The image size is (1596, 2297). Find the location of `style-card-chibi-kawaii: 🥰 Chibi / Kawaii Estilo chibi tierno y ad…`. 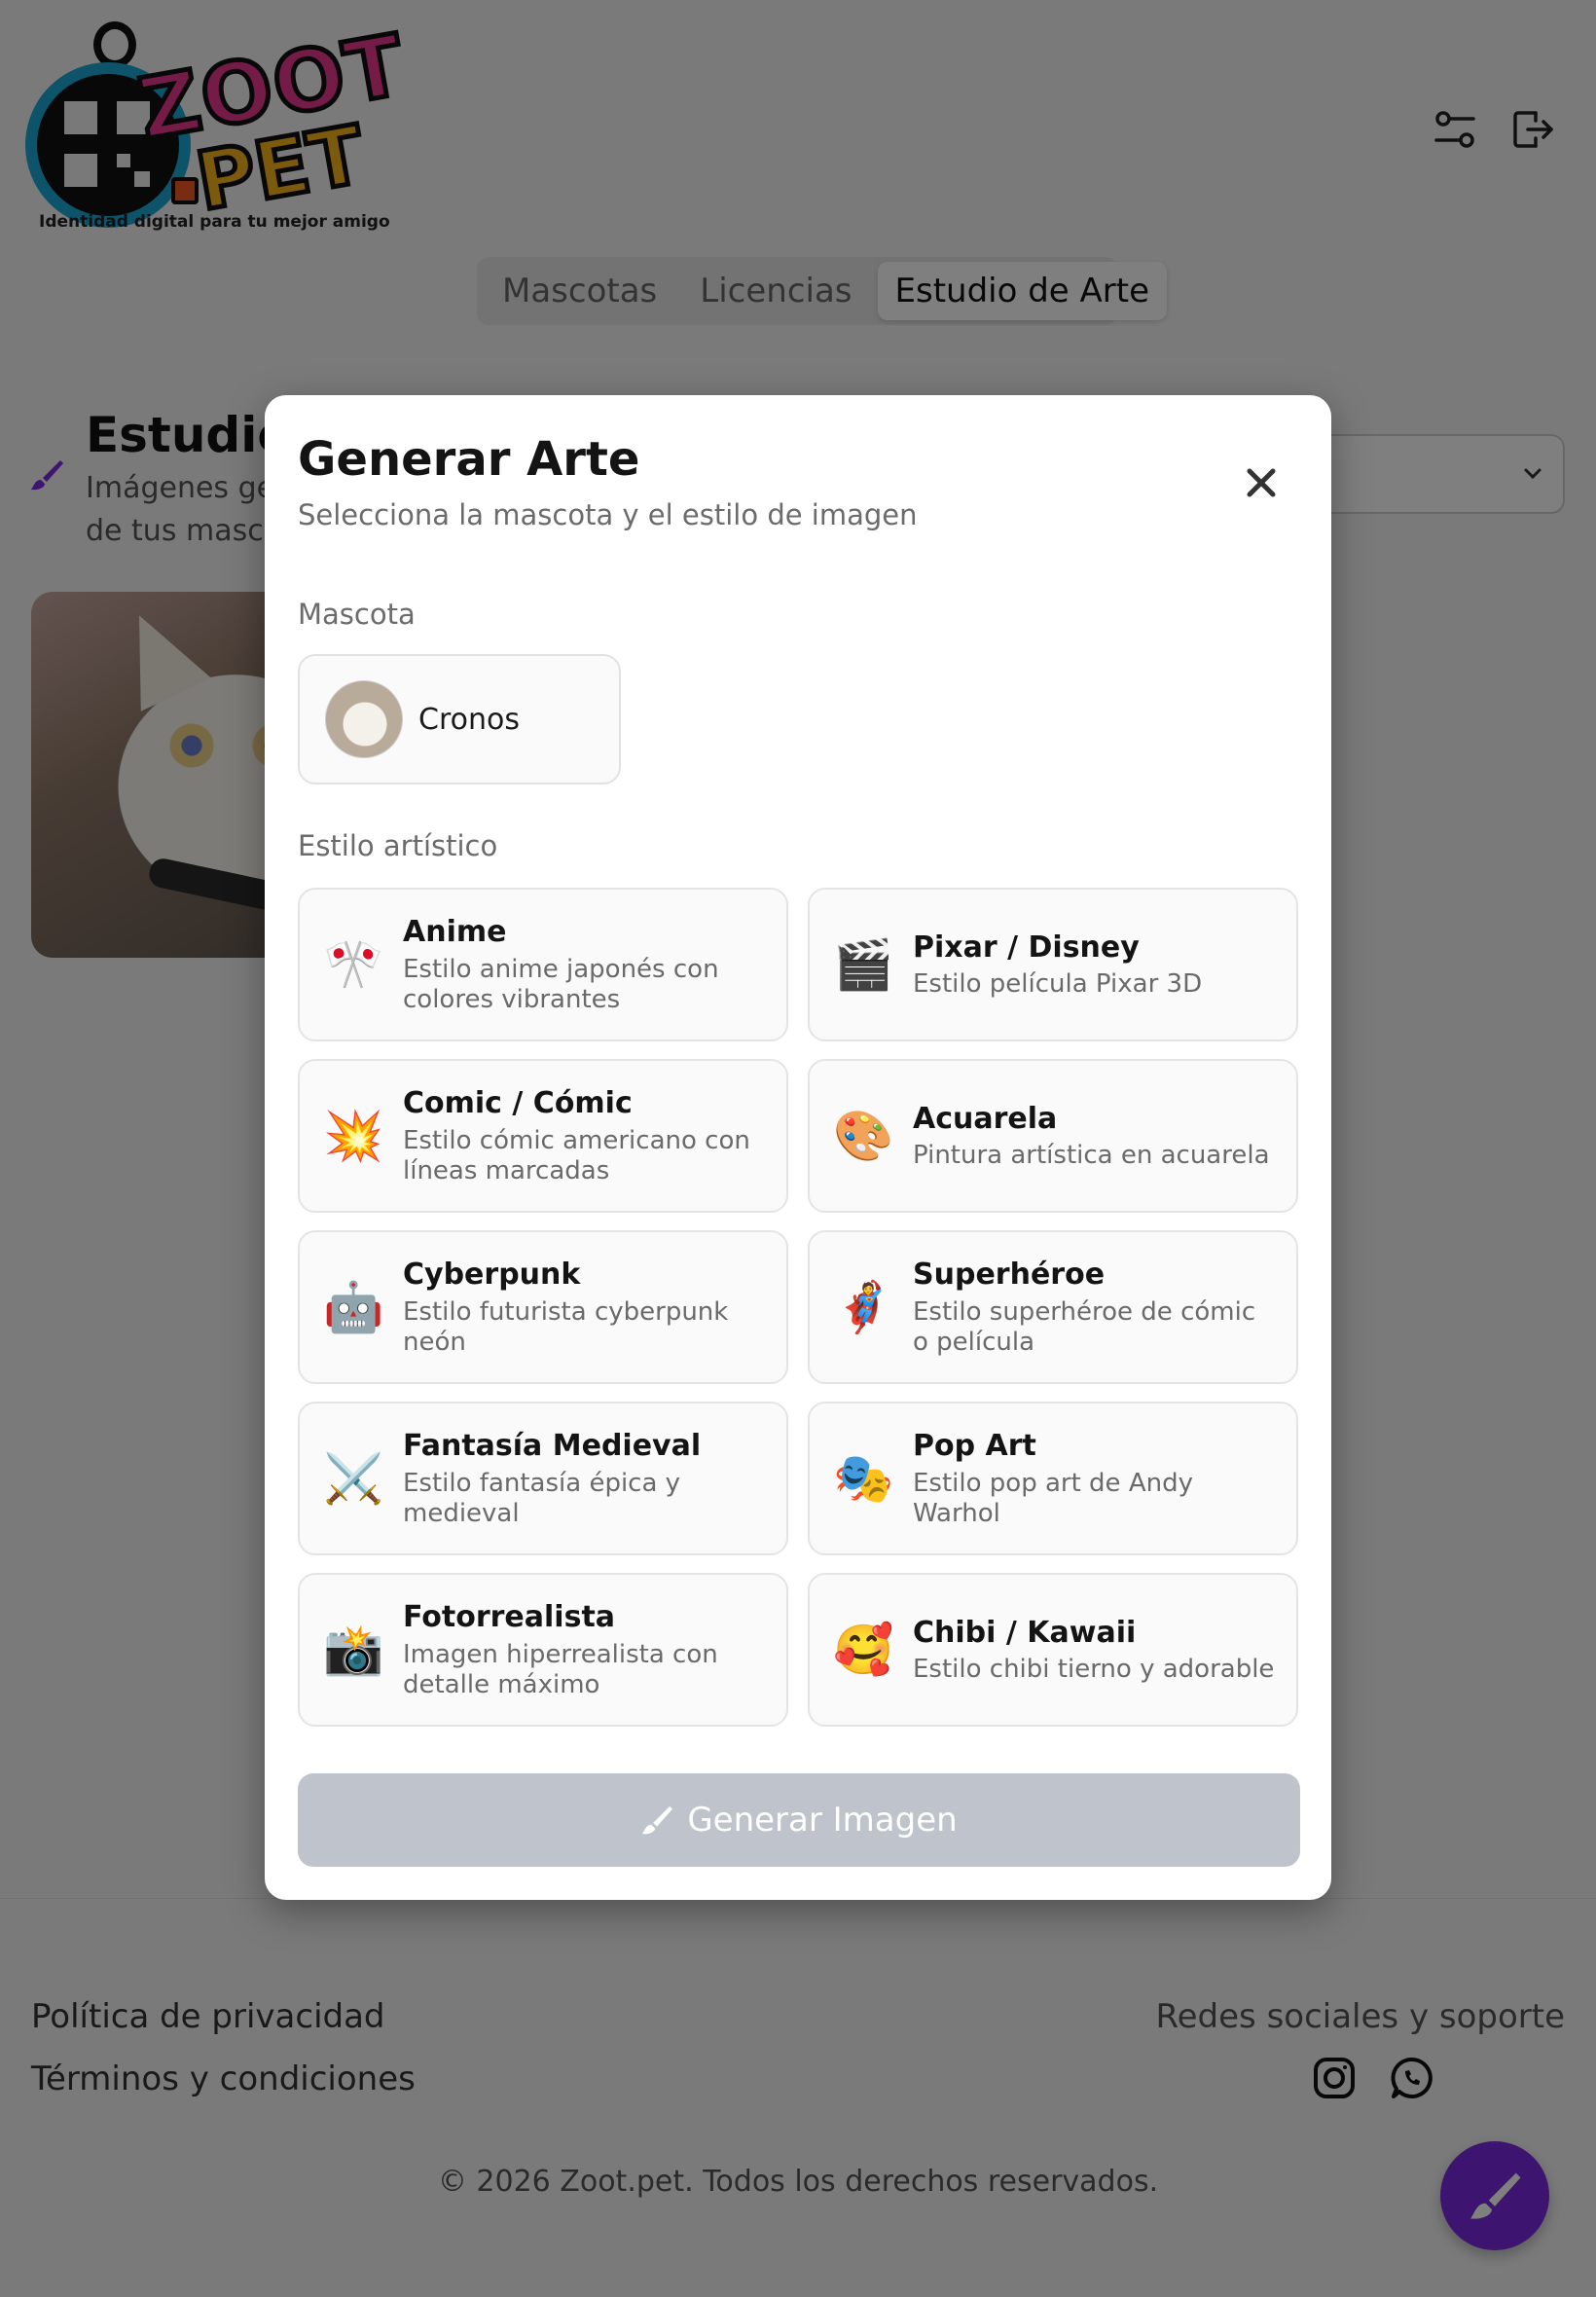

style-card-chibi-kawaii: 🥰 Chibi / Kawaii Estilo chibi tierno y ad… is located at coordinates (1053, 1650).